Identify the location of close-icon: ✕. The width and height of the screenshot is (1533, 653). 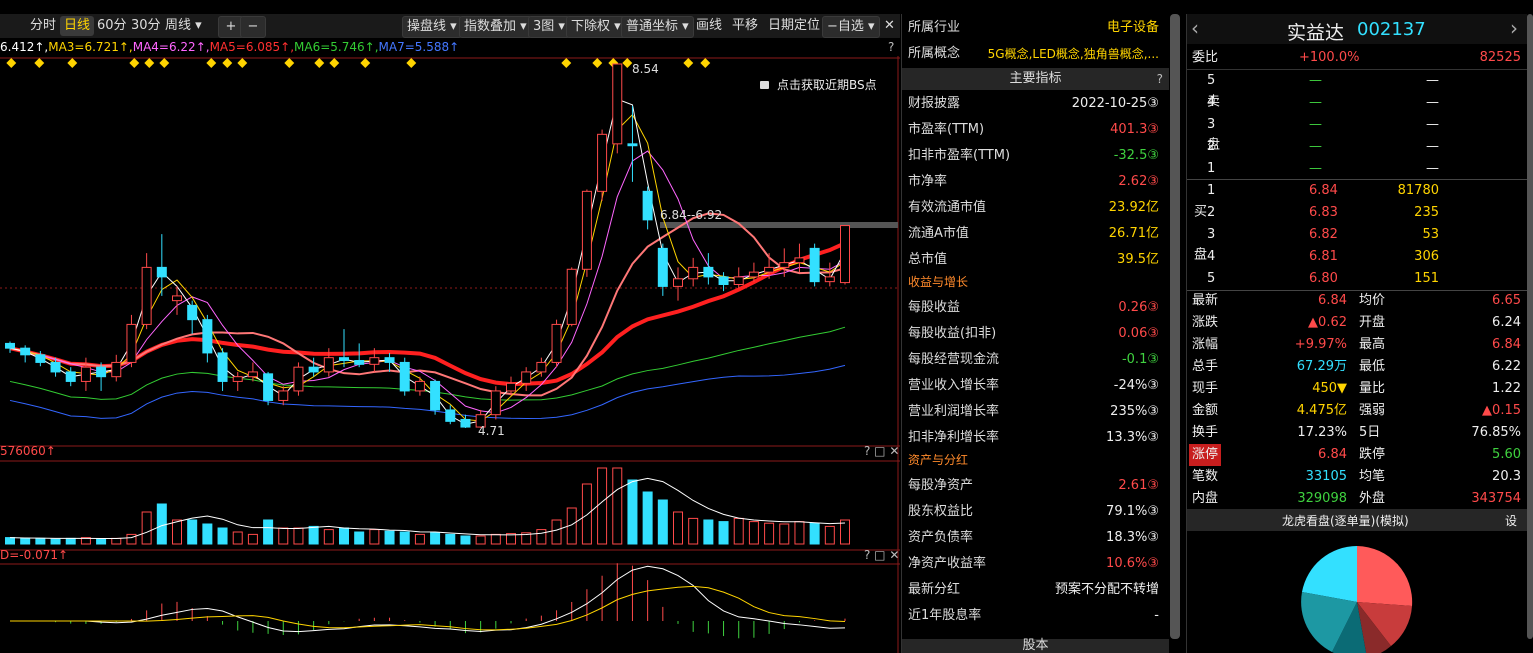
(889, 26).